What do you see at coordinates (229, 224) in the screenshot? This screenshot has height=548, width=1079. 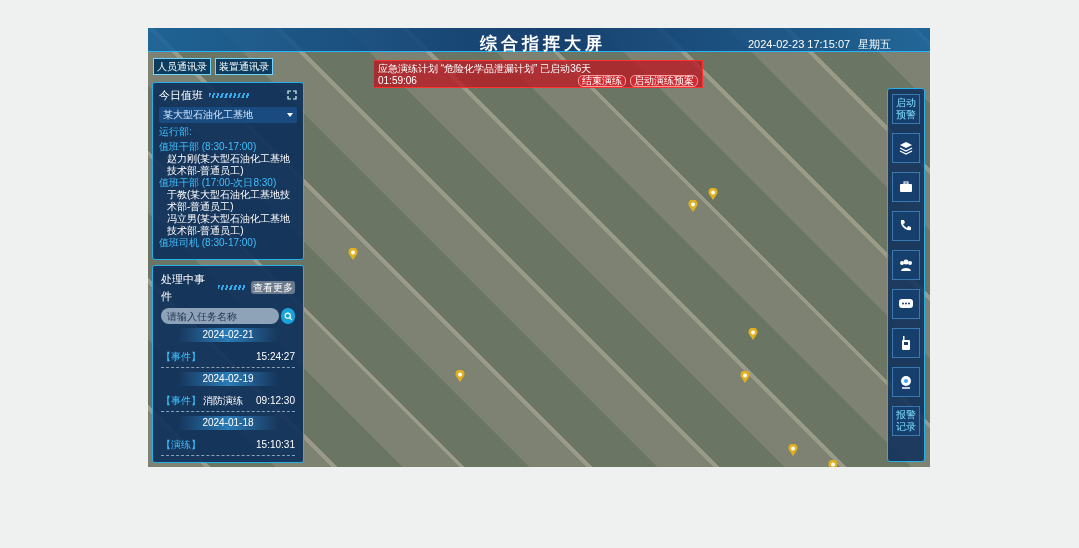 I see `duty-person: 冯立男(某大型石油化工基地技术部-普通员工)` at bounding box center [229, 224].